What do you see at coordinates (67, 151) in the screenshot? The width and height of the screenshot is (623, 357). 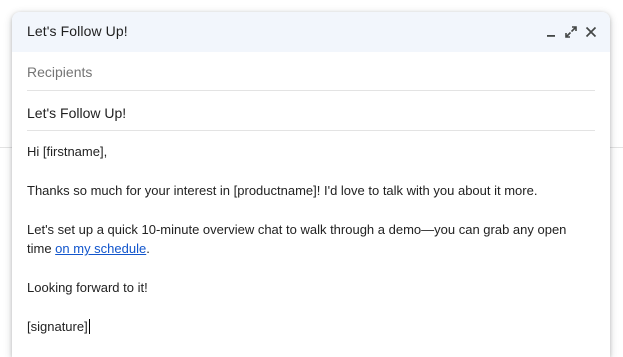 I see `greeting-line: Hi [firstname],` at bounding box center [67, 151].